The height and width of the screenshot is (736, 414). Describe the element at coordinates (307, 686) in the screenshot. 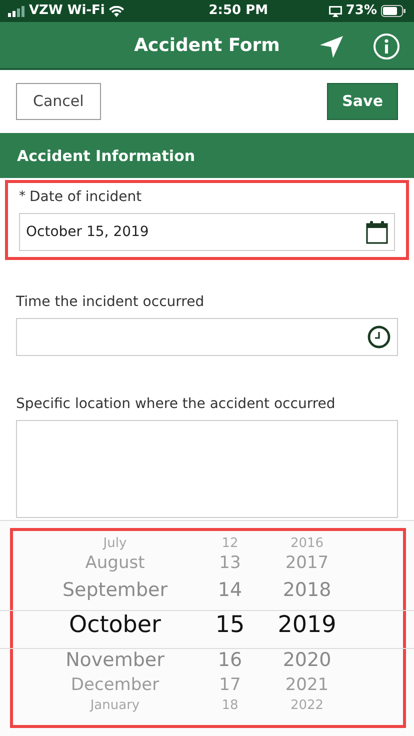

I see `picker-option: 2021` at that location.